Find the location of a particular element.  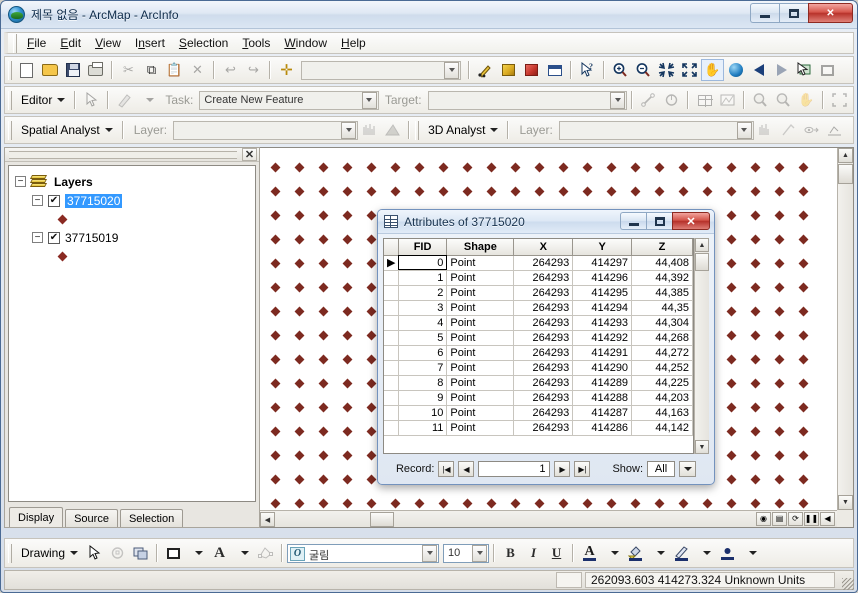

table-row: 3 Point 264293 414294 44,35 is located at coordinates (538, 308).